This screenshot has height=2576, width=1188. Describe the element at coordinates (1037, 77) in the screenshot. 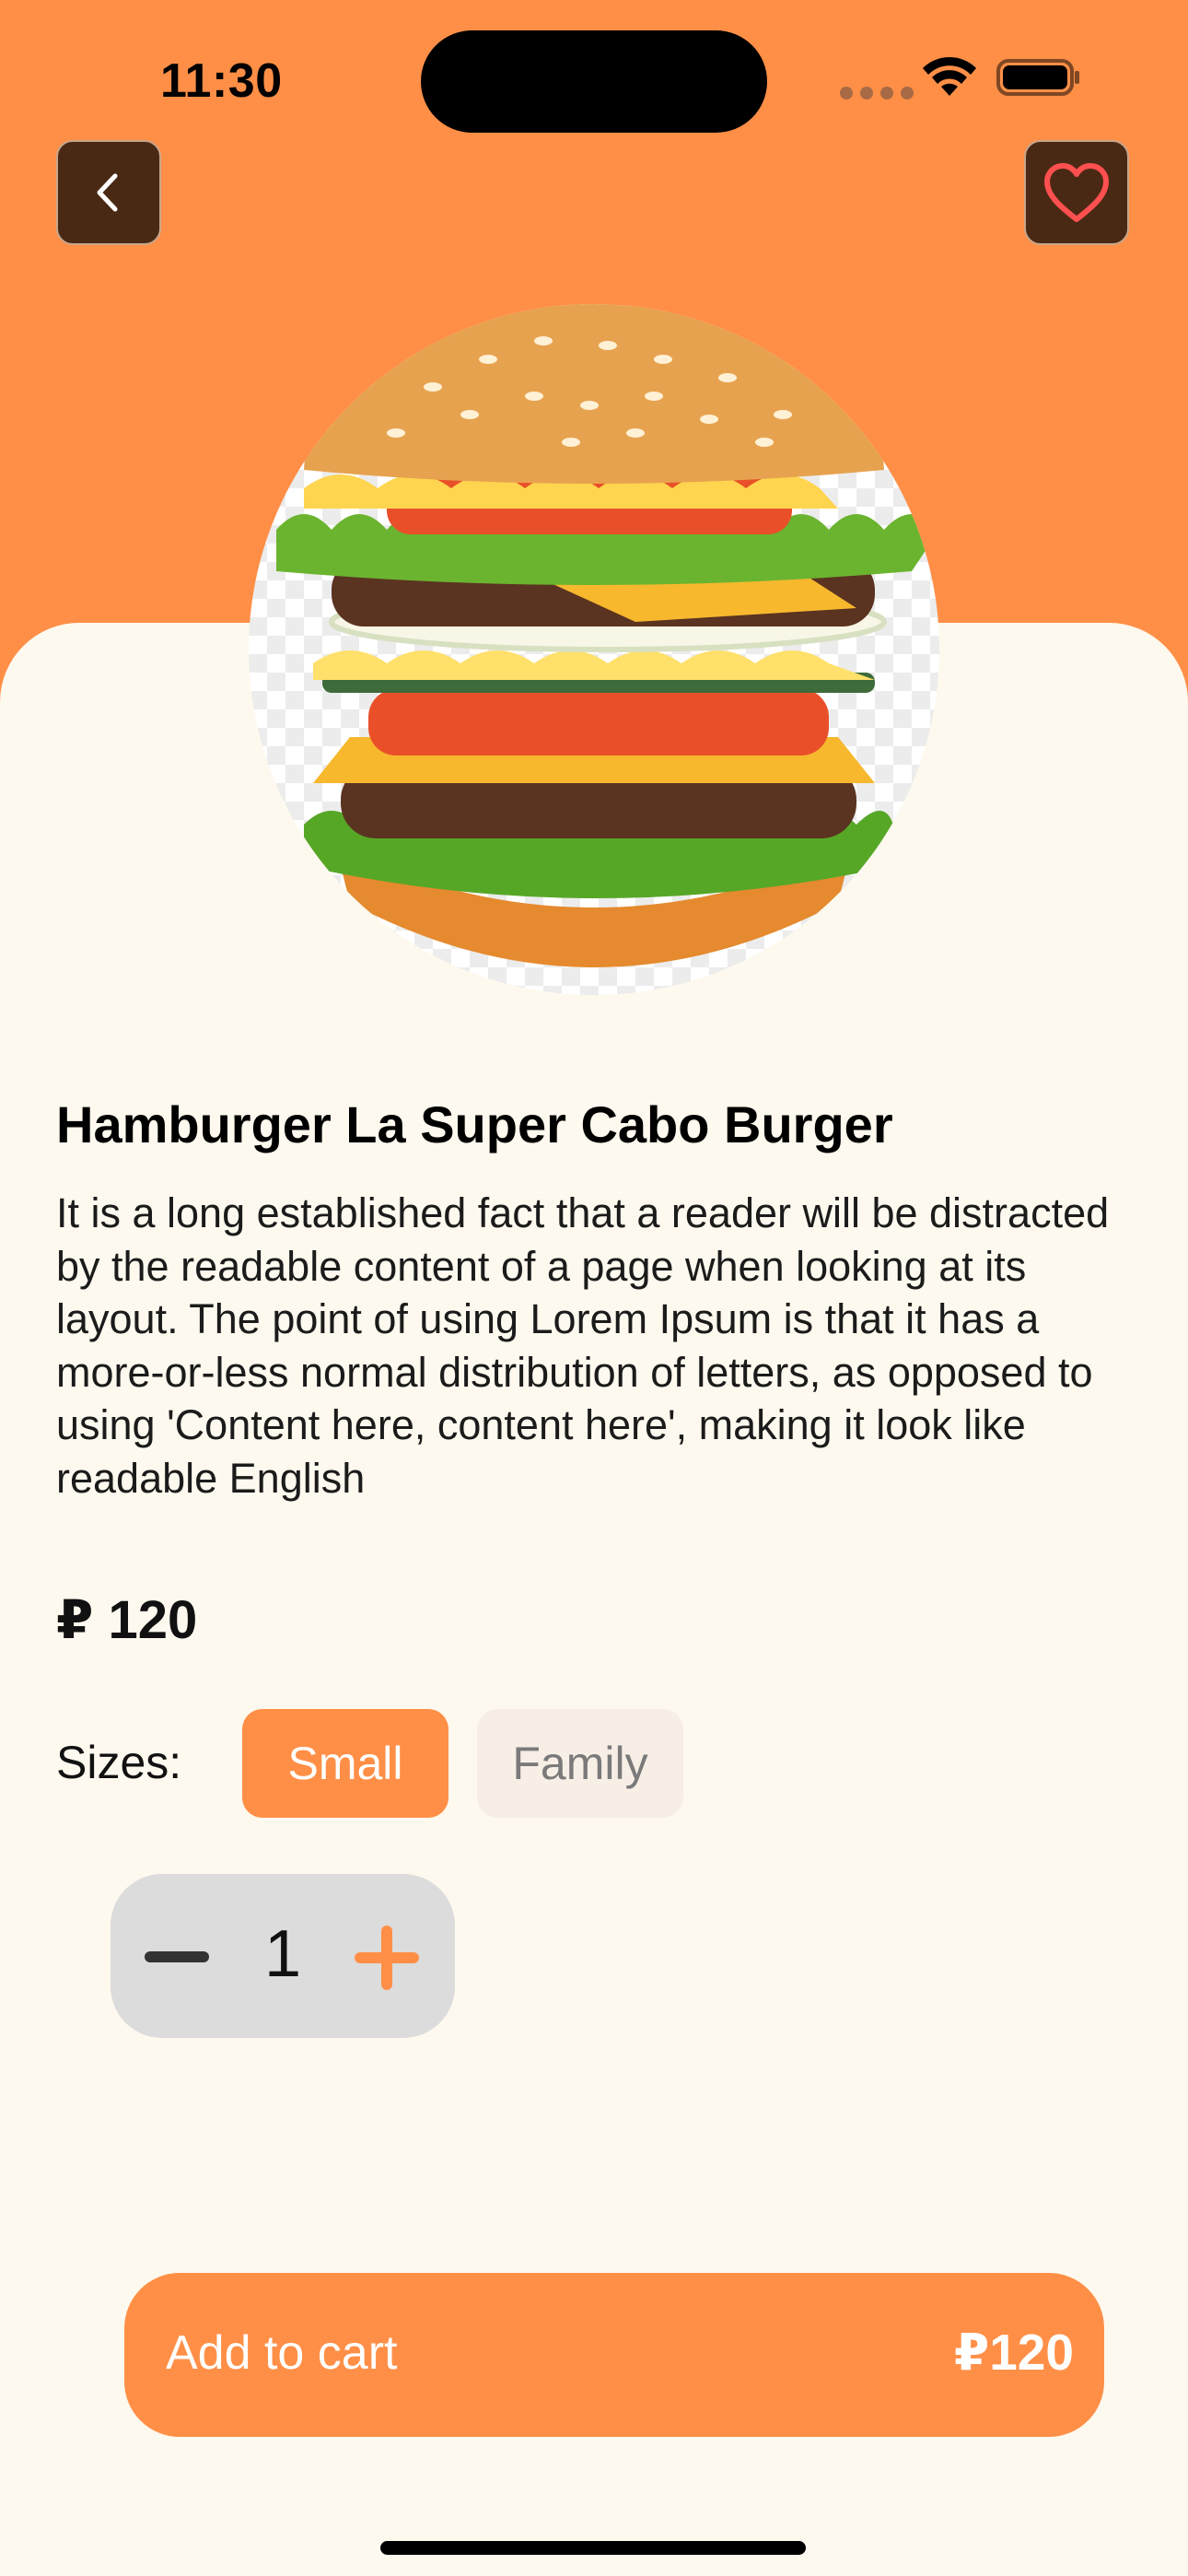

I see `battery-icon` at that location.